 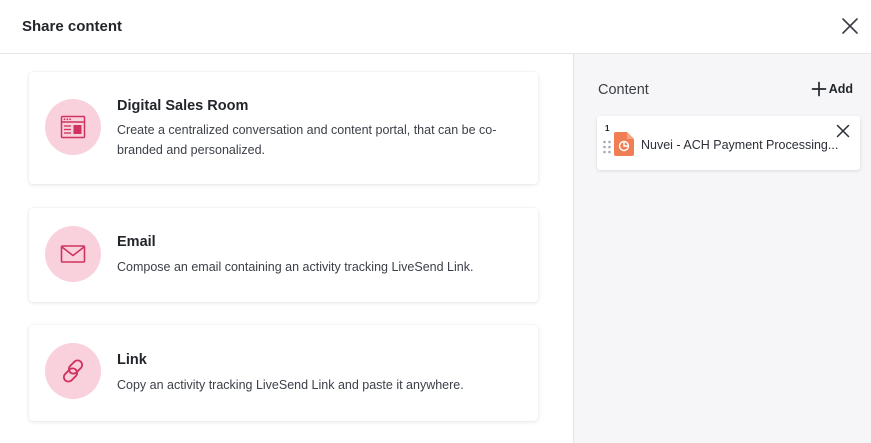 What do you see at coordinates (435, 27) in the screenshot?
I see `dialog-header: Share content` at bounding box center [435, 27].